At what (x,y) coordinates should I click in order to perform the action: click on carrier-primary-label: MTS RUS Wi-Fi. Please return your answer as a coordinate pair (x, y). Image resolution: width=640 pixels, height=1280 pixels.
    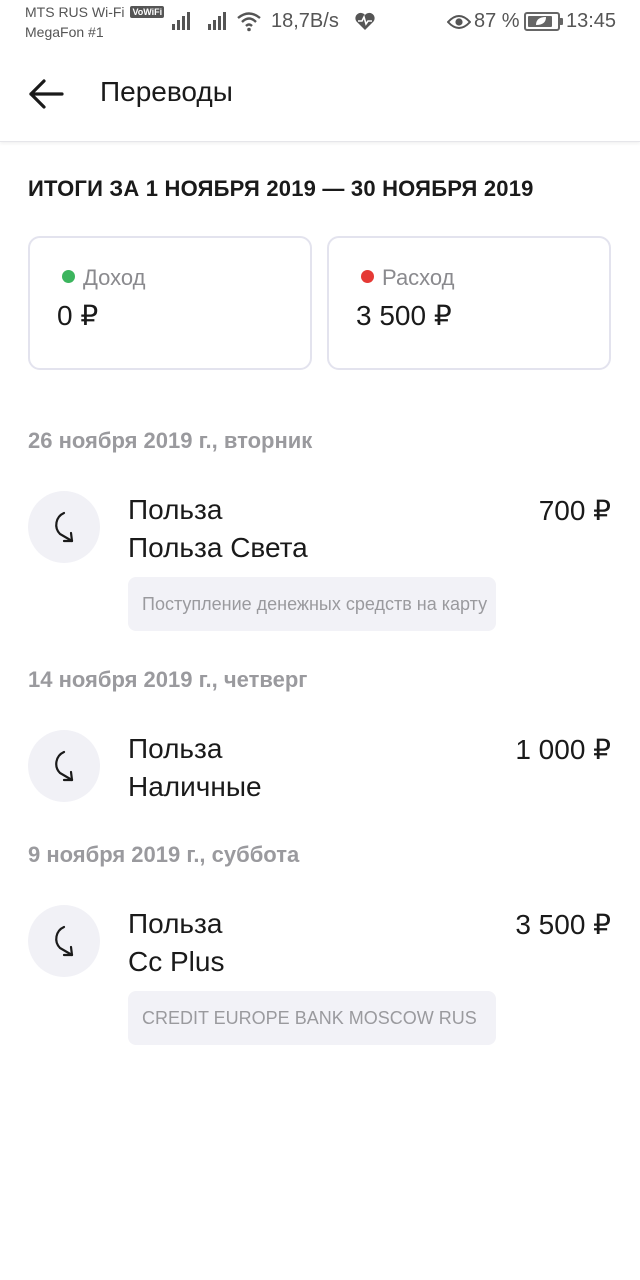
    Looking at the image, I should click on (75, 12).